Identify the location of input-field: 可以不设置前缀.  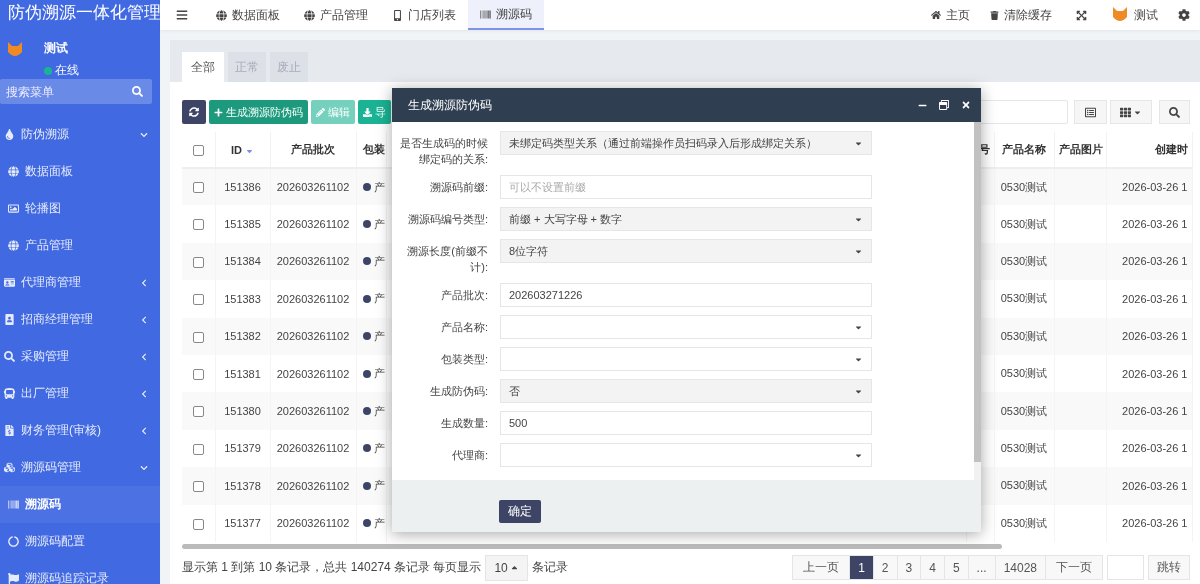
(686, 187).